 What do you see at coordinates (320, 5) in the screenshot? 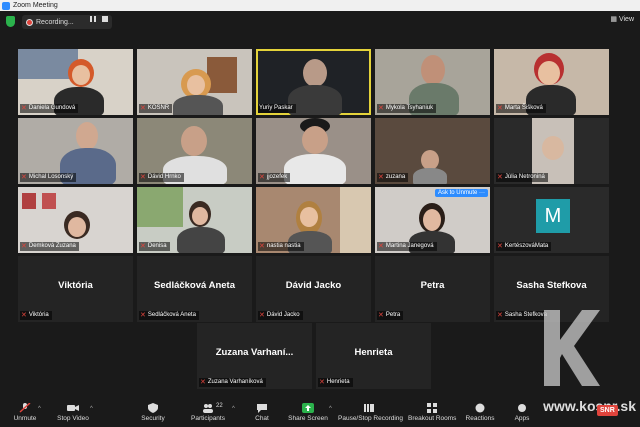
I see `window-titlebar: Zoom Meeting` at bounding box center [320, 5].